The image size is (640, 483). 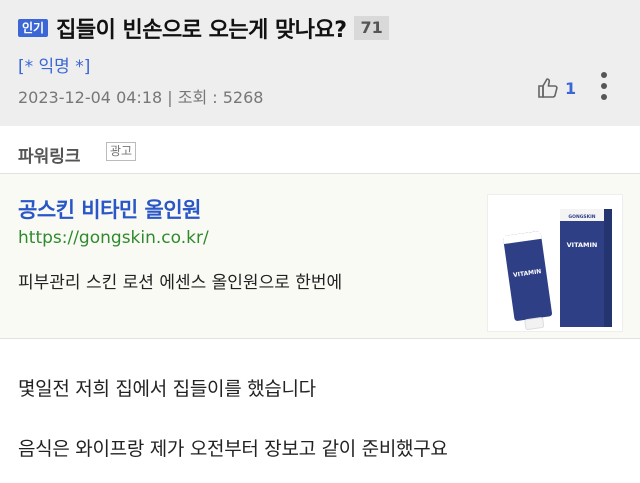 What do you see at coordinates (54, 64) in the screenshot?
I see `post-author: [* 익명 *]` at bounding box center [54, 64].